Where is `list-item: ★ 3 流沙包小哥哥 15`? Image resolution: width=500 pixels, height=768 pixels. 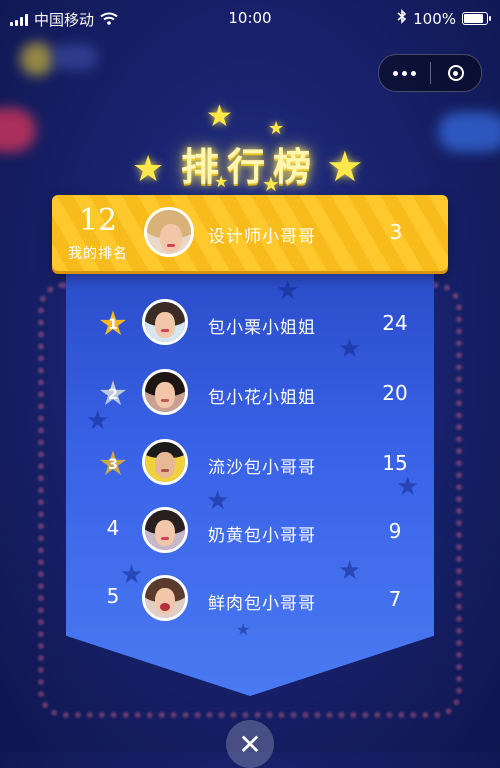
list-item: ★ 3 流沙包小哥哥 15 is located at coordinates (250, 464).